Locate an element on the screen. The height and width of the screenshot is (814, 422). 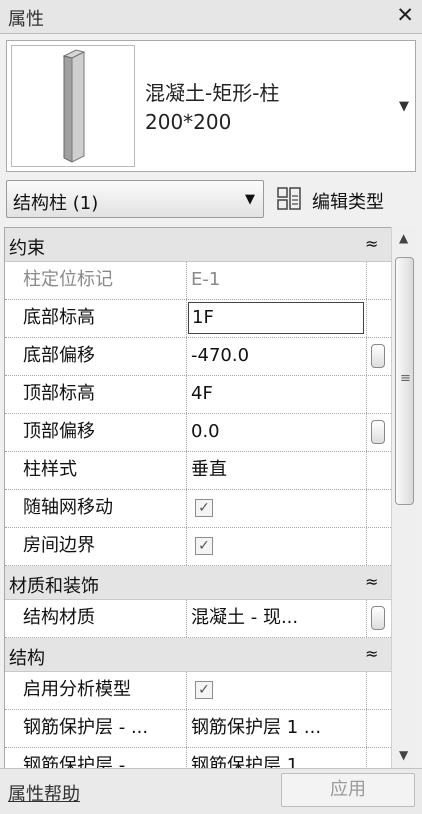
filter-row: 结构柱 (1) ▼ 编辑类型 is located at coordinates (212, 200).